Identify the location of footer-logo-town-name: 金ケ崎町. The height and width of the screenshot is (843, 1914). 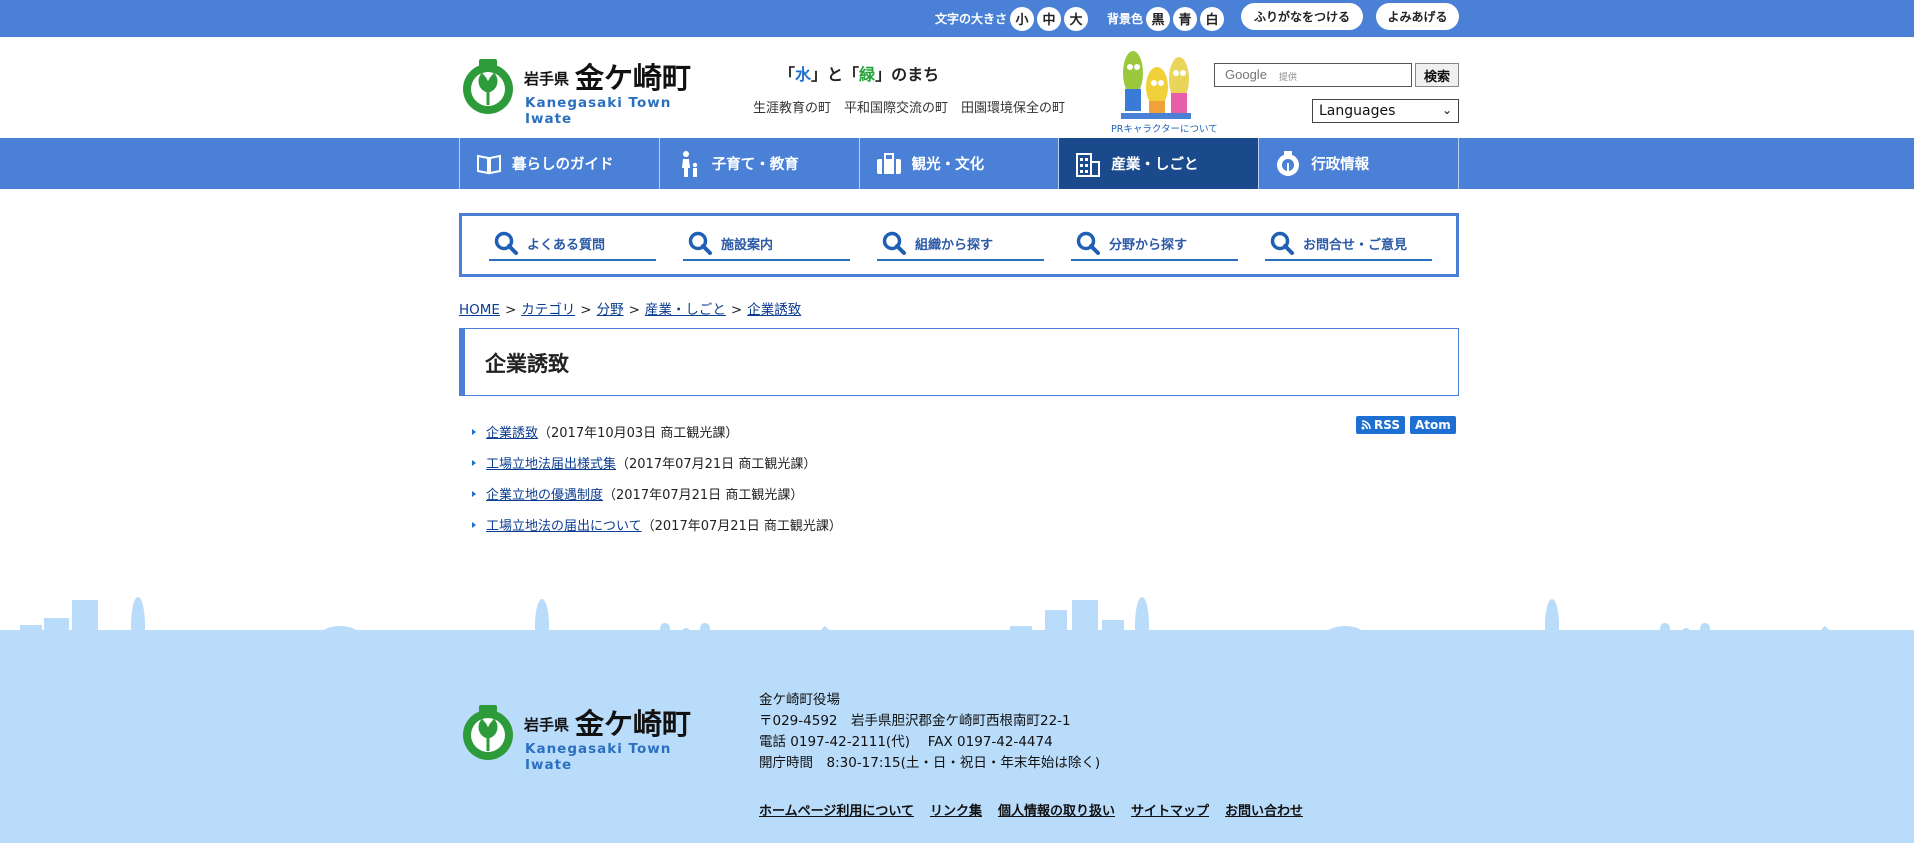
(633, 724).